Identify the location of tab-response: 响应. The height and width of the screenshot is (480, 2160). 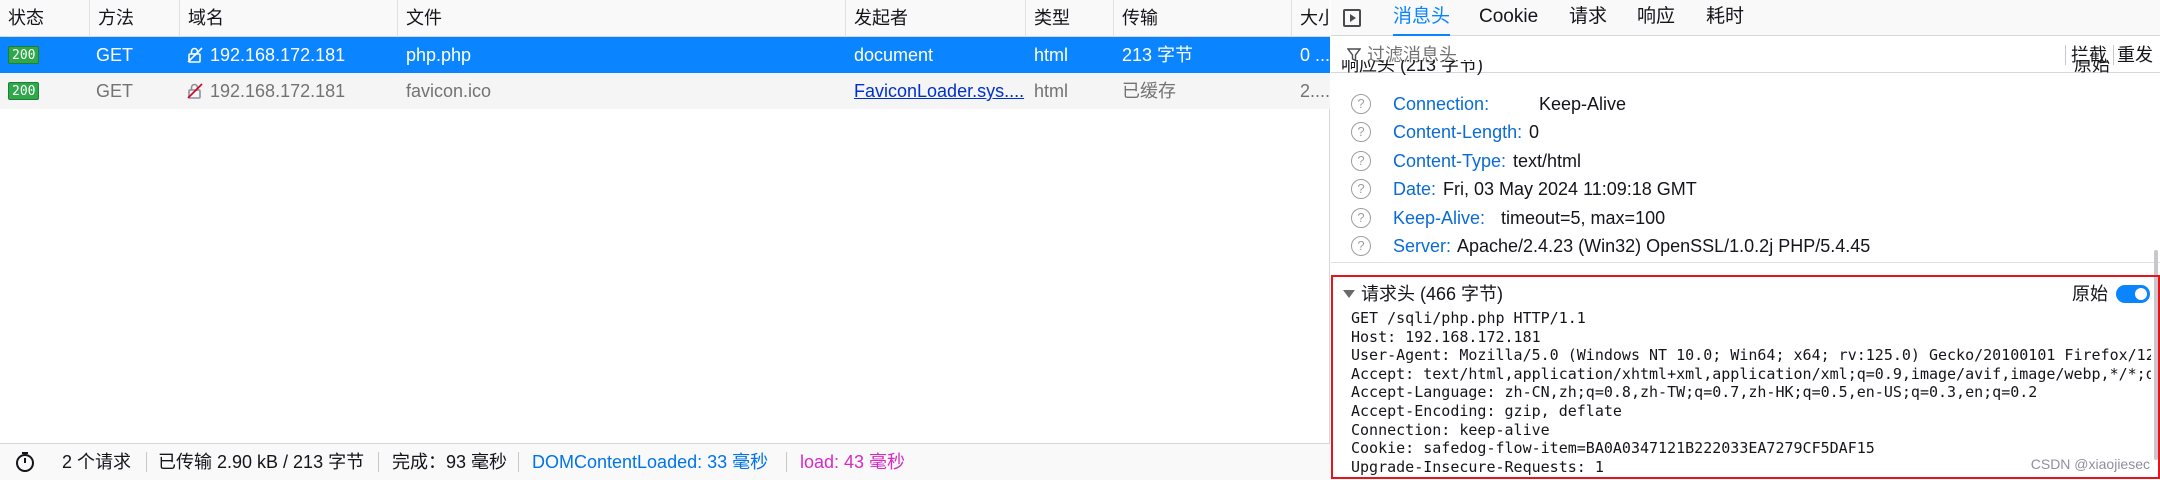
(1656, 18).